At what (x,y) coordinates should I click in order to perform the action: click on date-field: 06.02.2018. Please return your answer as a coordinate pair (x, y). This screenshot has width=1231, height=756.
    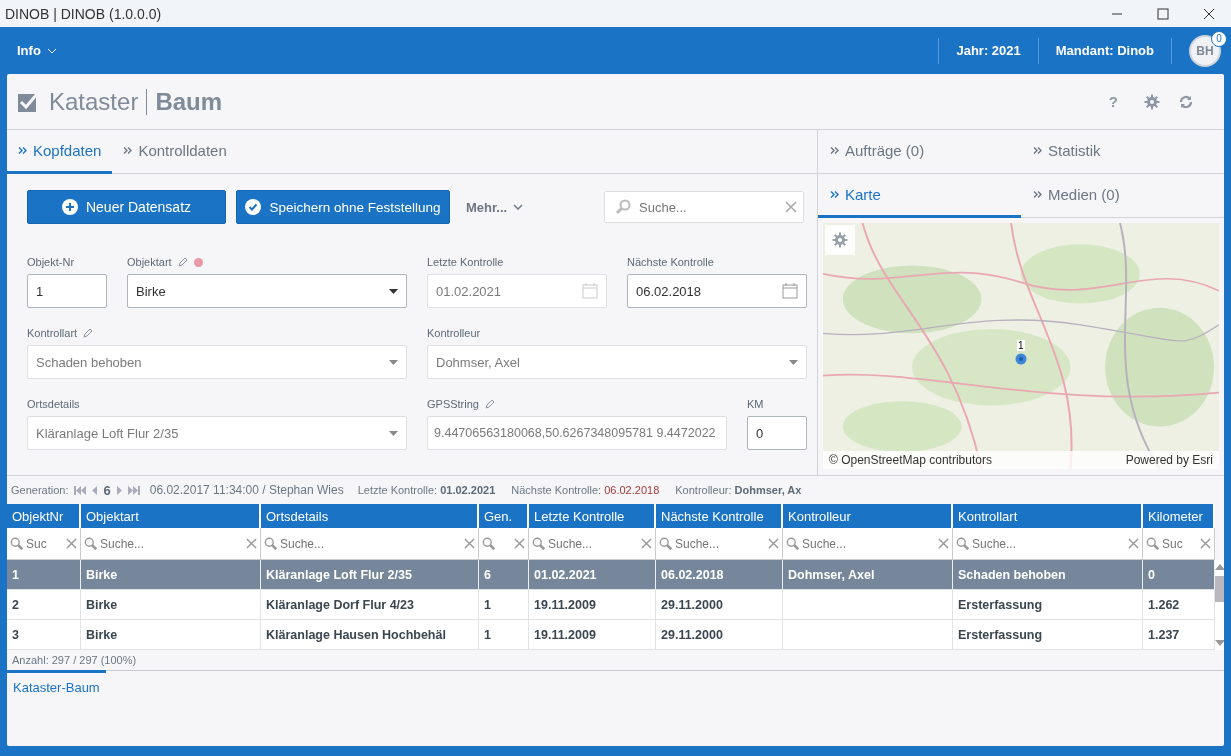
    Looking at the image, I should click on (717, 291).